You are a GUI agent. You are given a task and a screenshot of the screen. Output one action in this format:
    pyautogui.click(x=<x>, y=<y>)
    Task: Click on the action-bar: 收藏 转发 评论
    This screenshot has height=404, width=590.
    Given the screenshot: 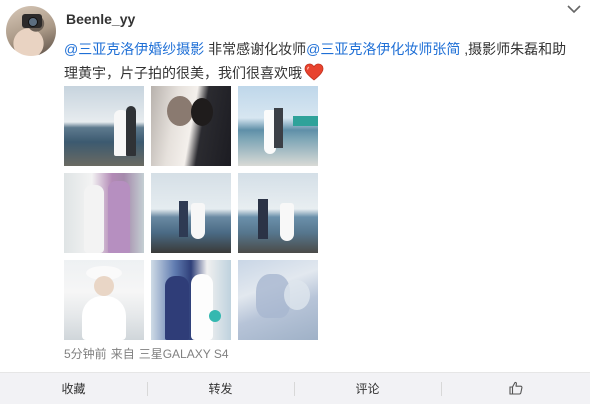 What is the action you would take?
    pyautogui.click(x=295, y=388)
    